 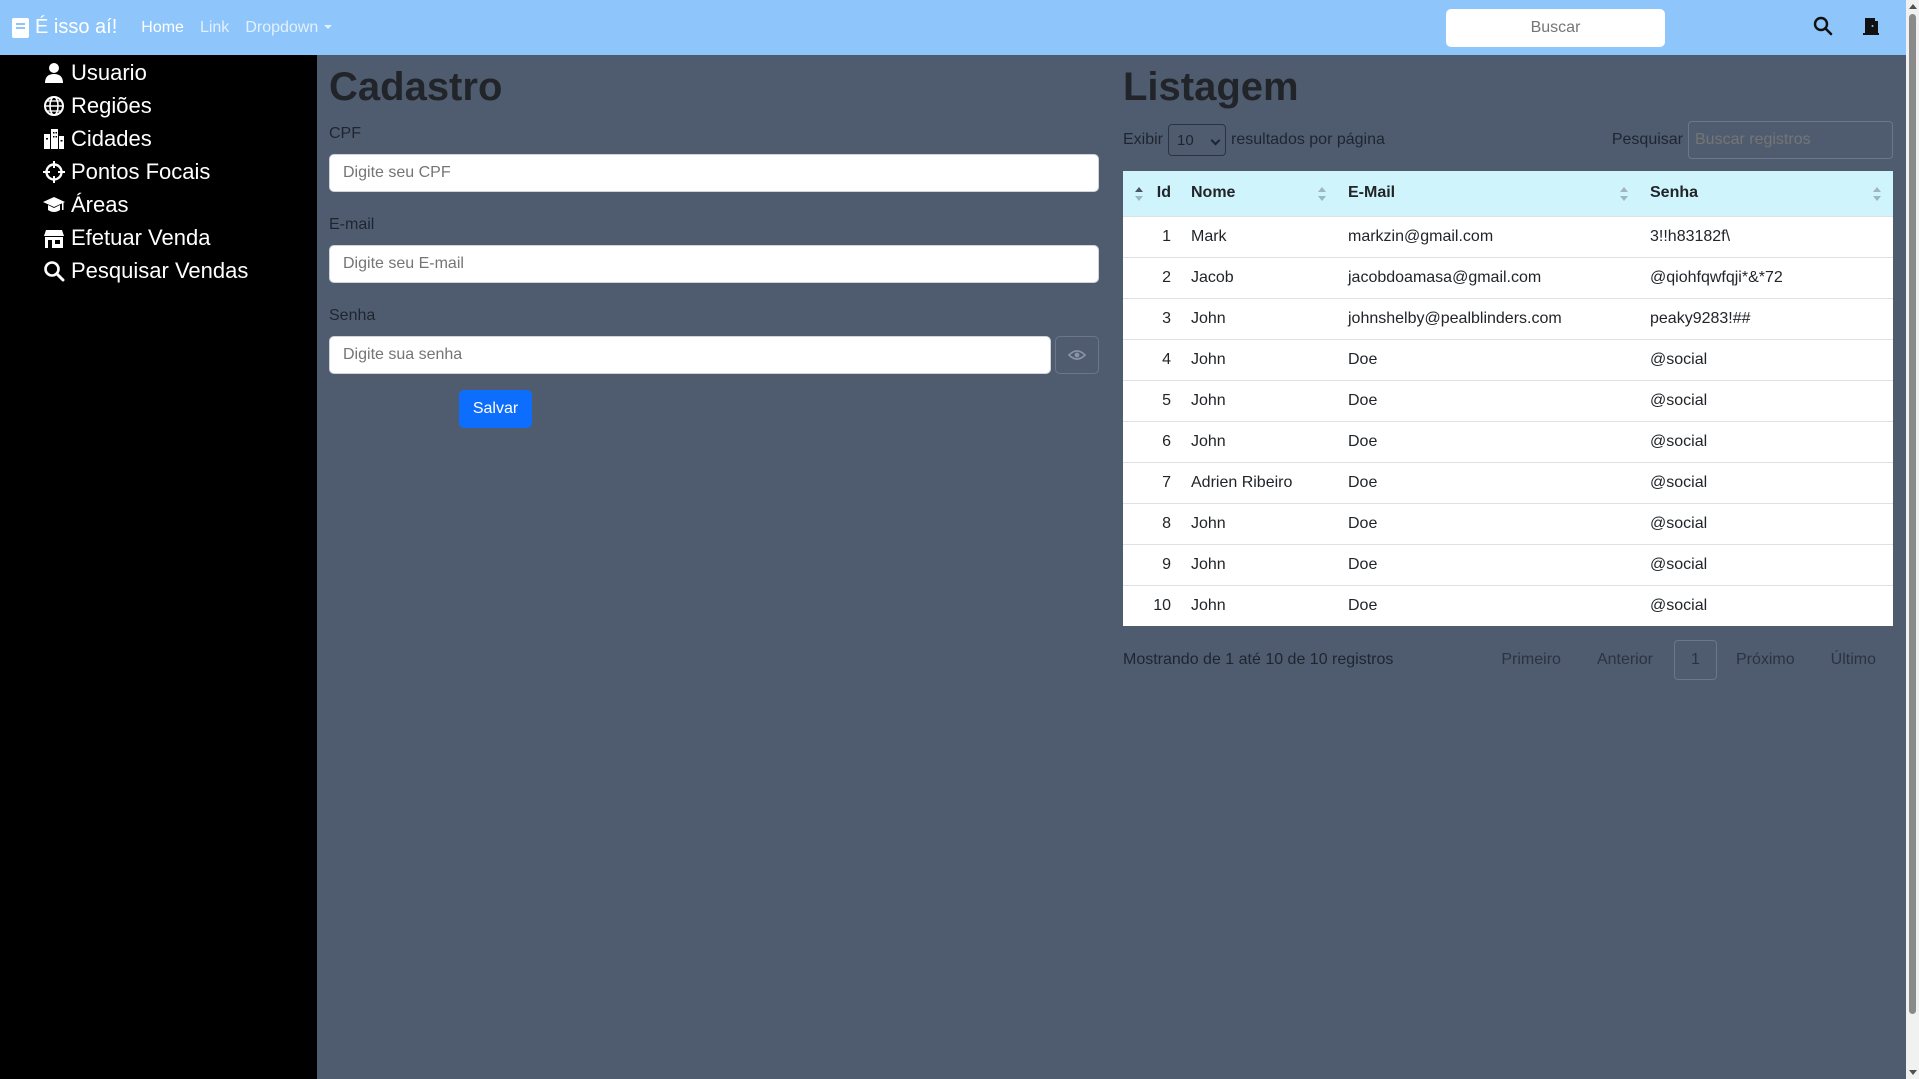 I want to click on pagination-last: Último, so click(x=1853, y=660).